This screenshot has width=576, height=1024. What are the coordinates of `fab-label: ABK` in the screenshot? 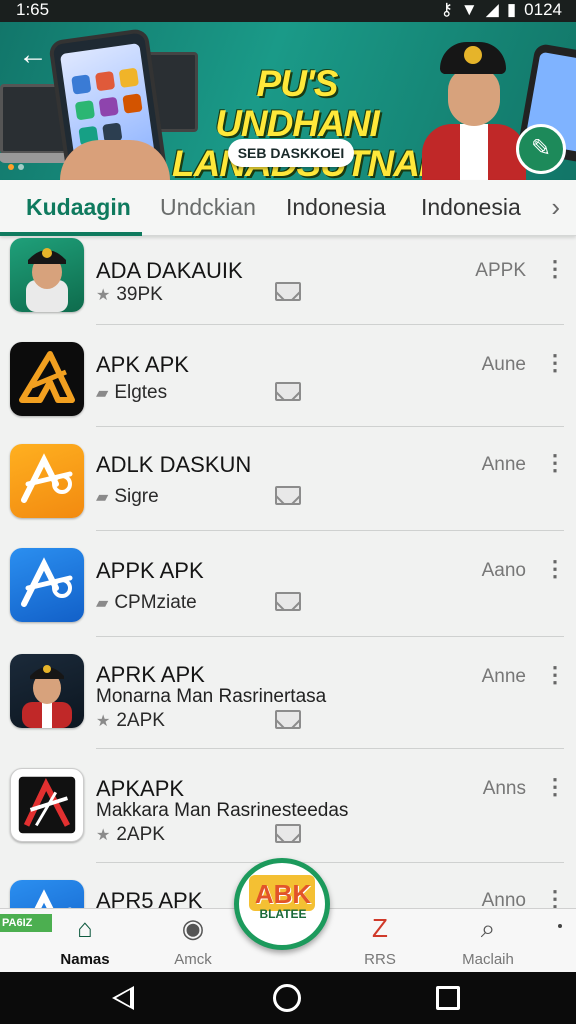 It's located at (283, 894).